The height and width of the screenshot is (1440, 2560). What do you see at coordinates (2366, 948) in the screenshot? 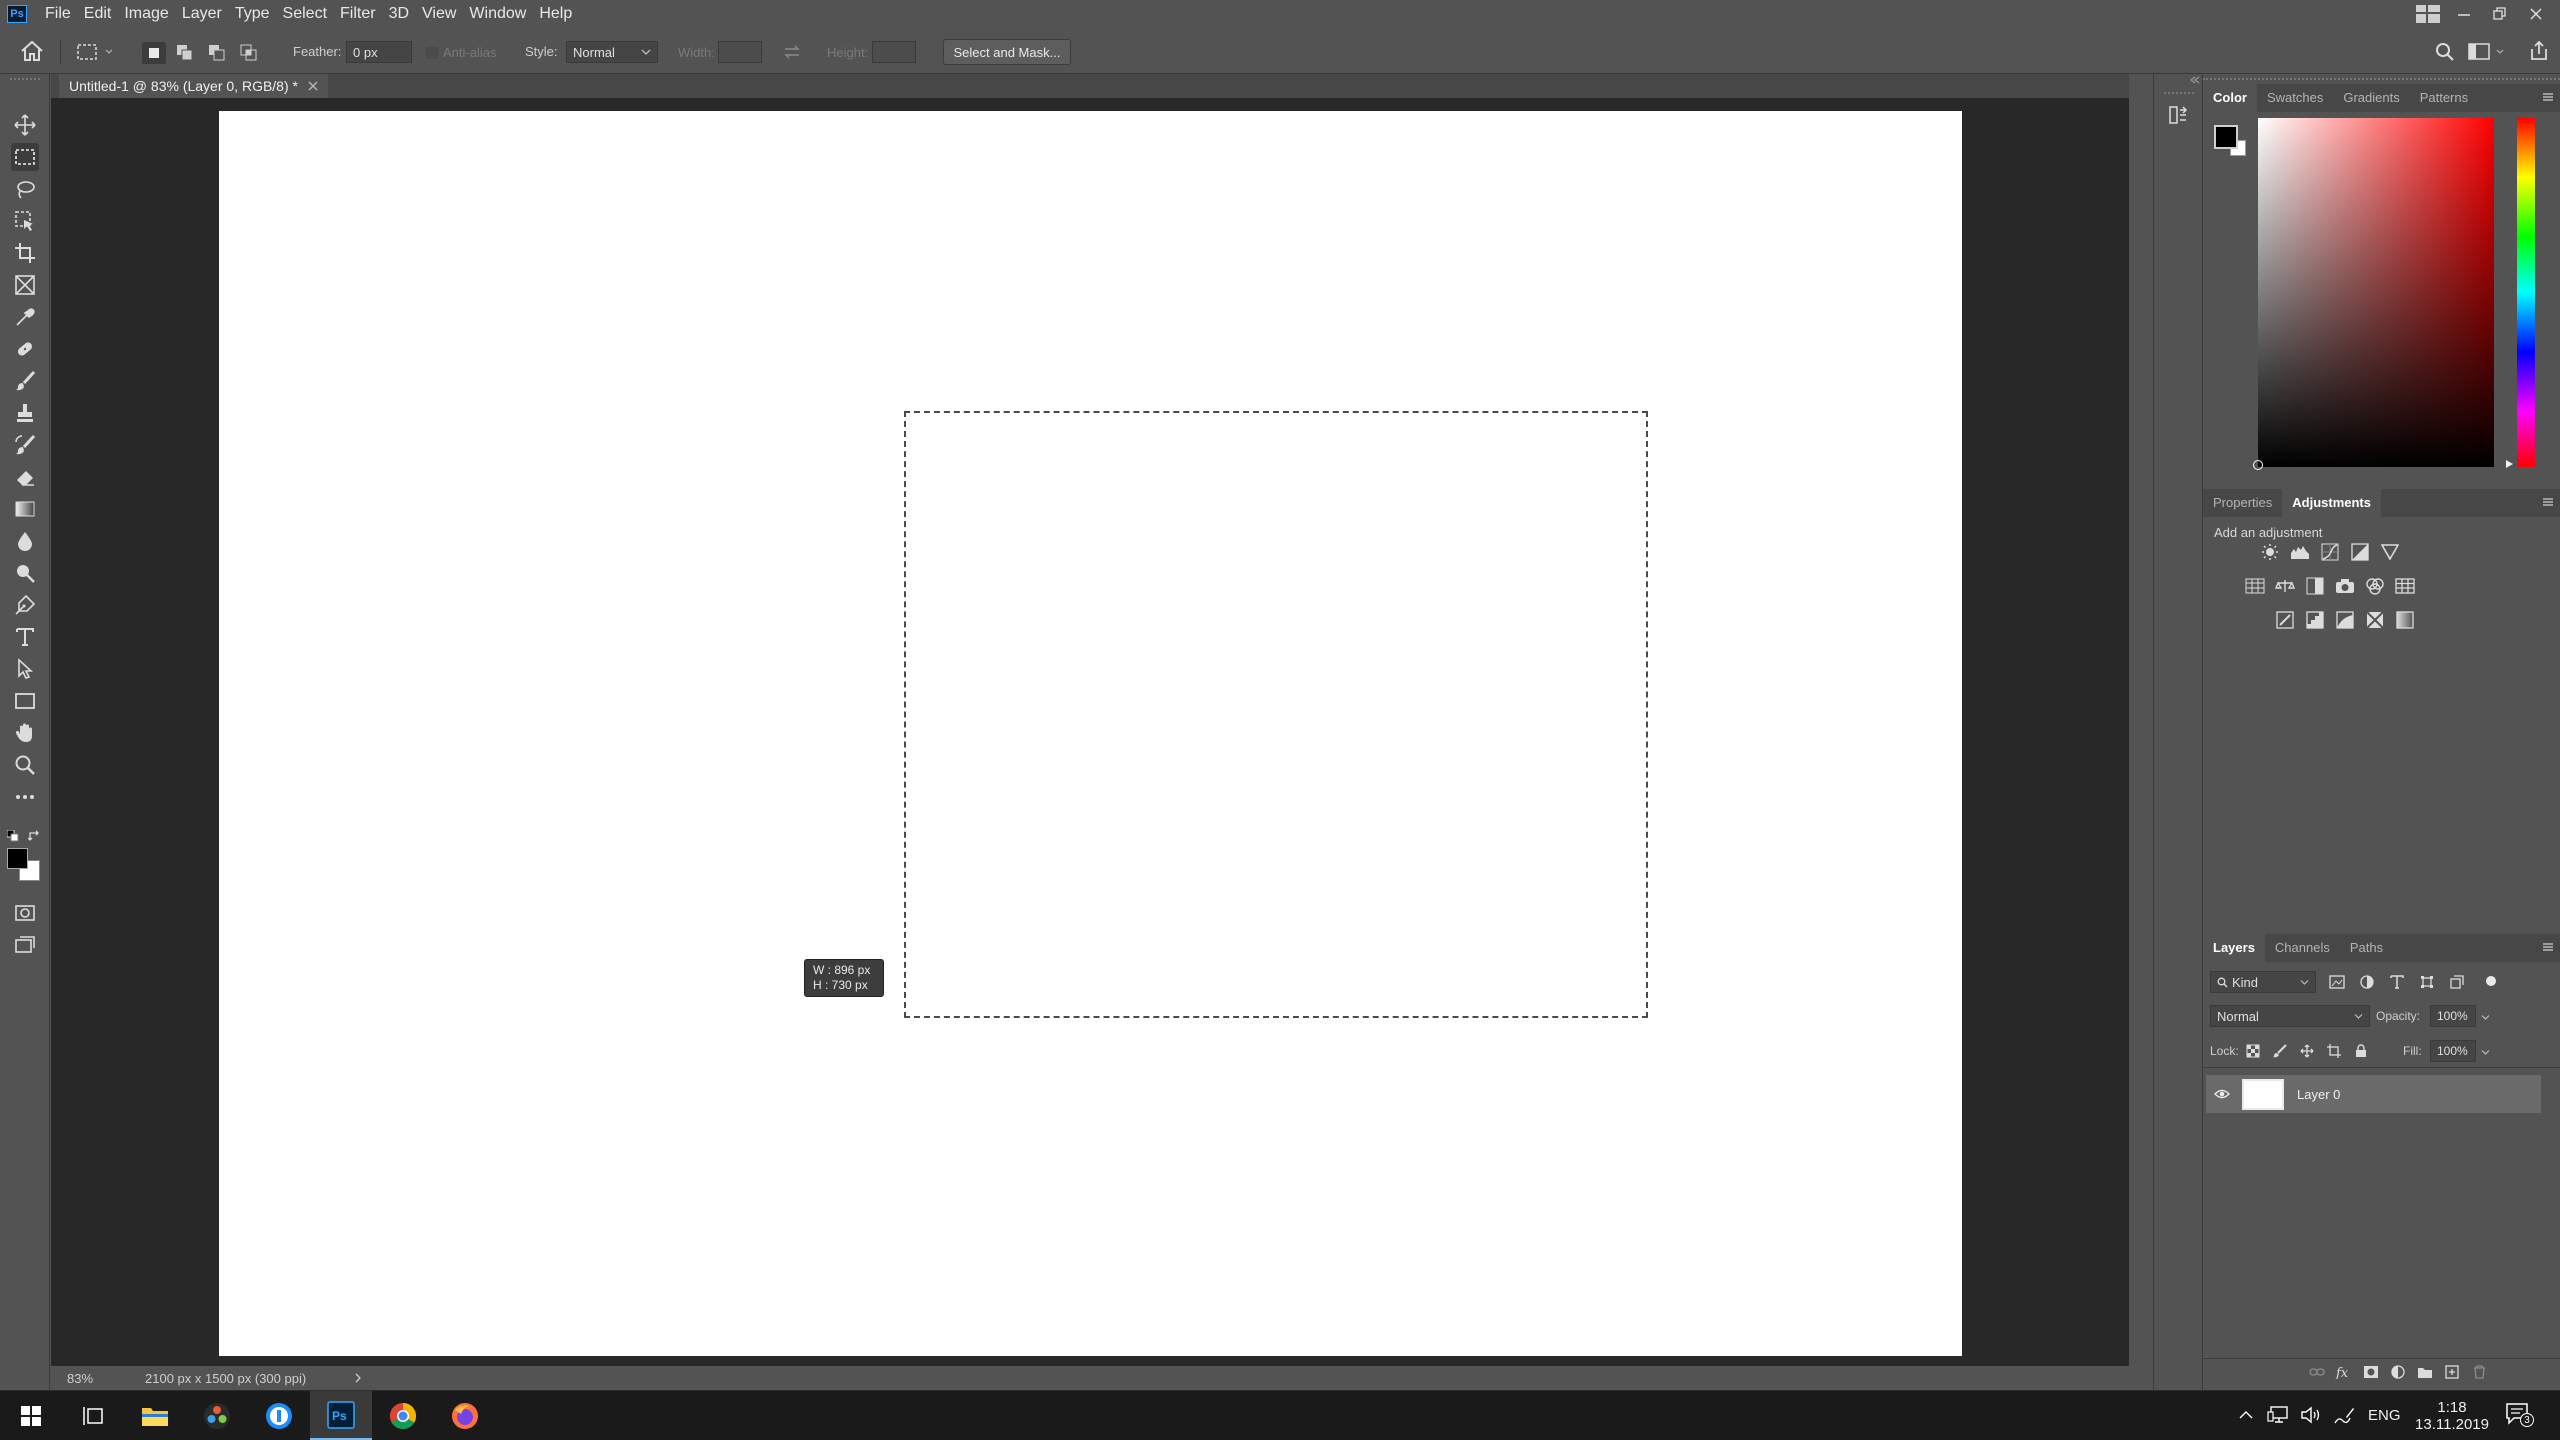
I see `tab-paths: Paths` at bounding box center [2366, 948].